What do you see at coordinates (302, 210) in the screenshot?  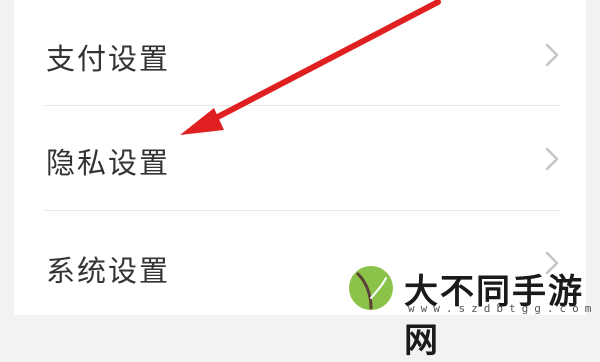 I see `divider` at bounding box center [302, 210].